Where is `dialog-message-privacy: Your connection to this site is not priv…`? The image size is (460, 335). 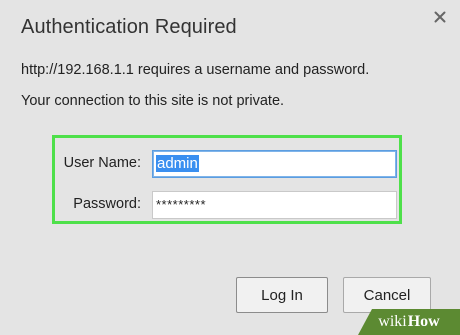 dialog-message-privacy: Your connection to this site is not priv… is located at coordinates (153, 101).